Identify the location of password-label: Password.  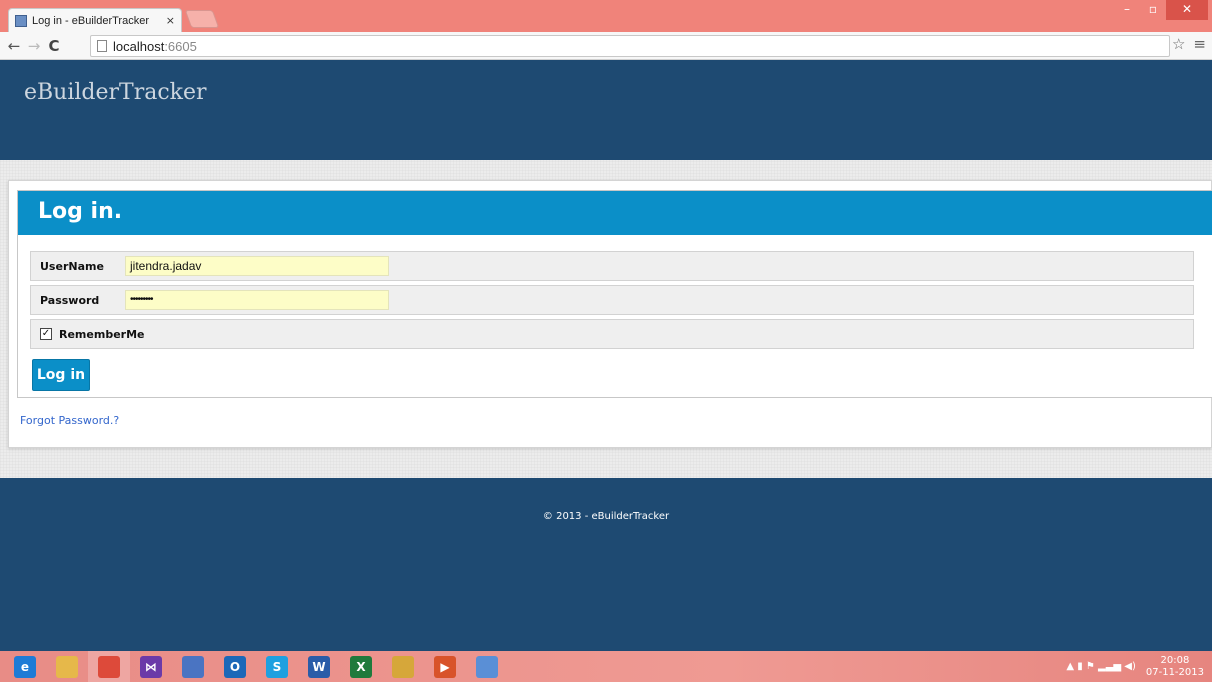
(70, 300).